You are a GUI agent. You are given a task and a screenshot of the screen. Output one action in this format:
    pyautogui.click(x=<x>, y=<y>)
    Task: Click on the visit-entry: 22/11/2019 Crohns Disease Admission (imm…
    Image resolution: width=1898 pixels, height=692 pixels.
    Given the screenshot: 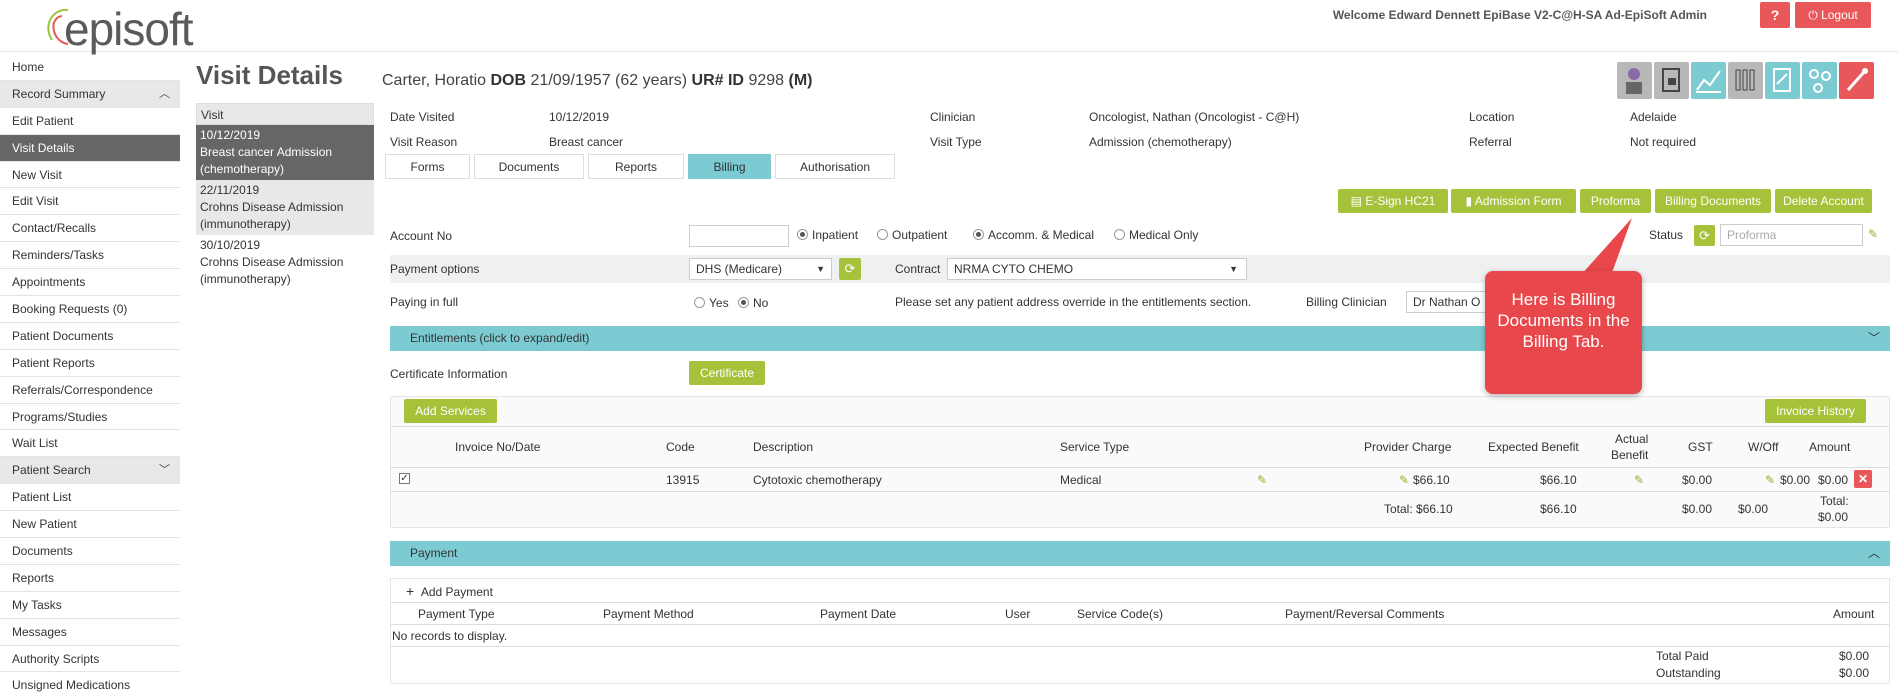 What is the action you would take?
    pyautogui.click(x=285, y=207)
    